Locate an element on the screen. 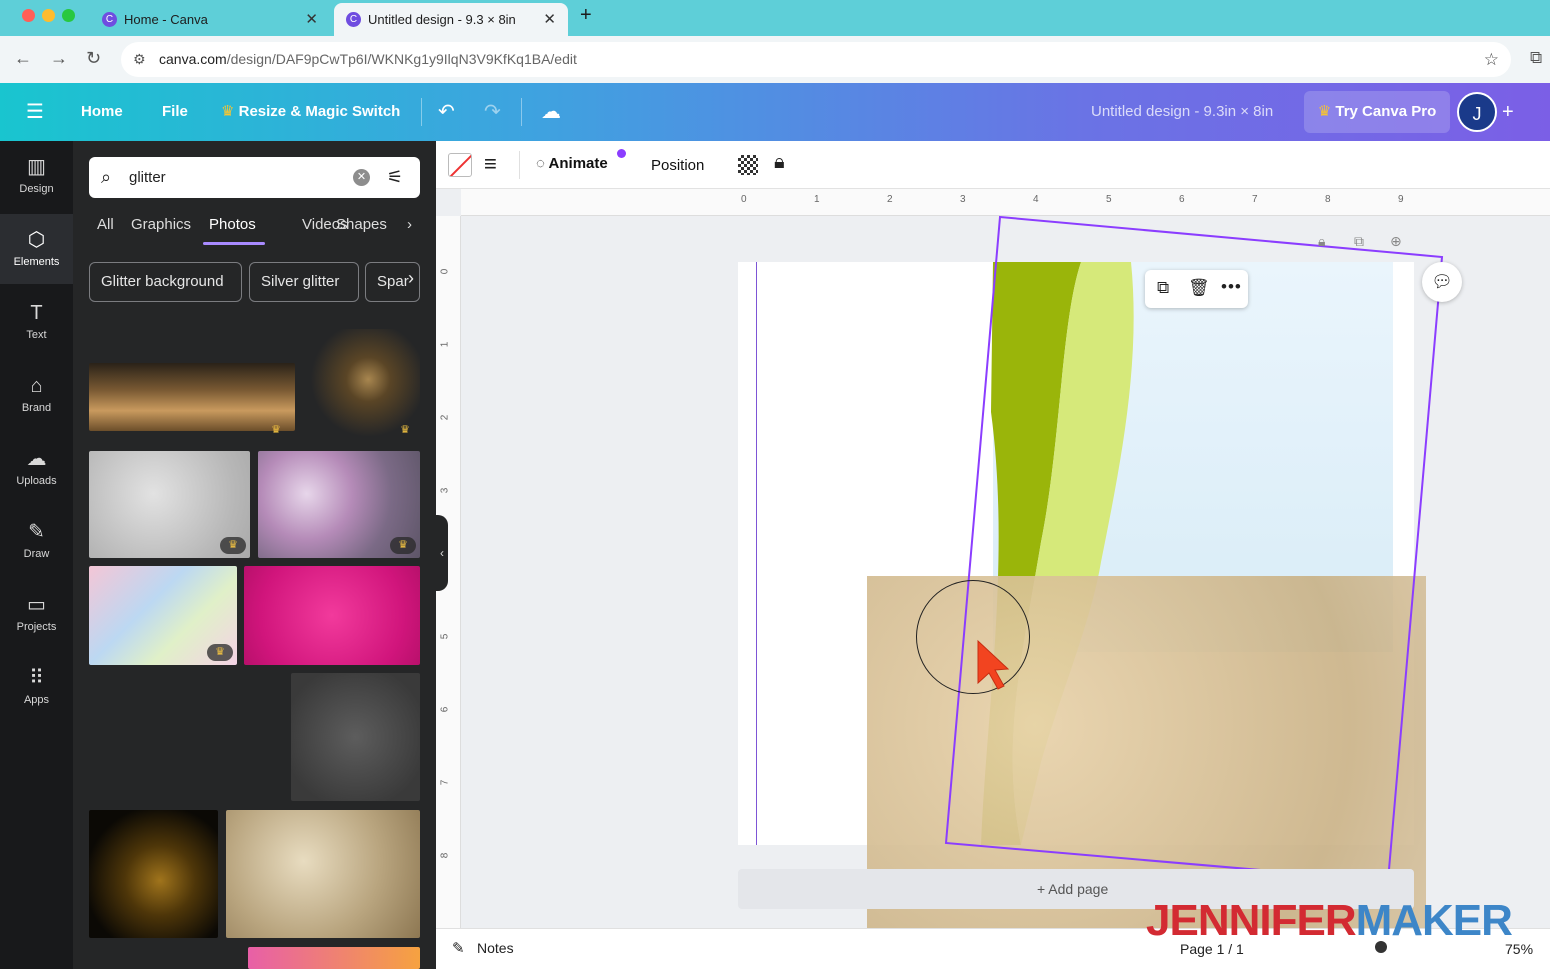 The image size is (1550, 969). redo-icon: ↷ is located at coordinates (492, 112).